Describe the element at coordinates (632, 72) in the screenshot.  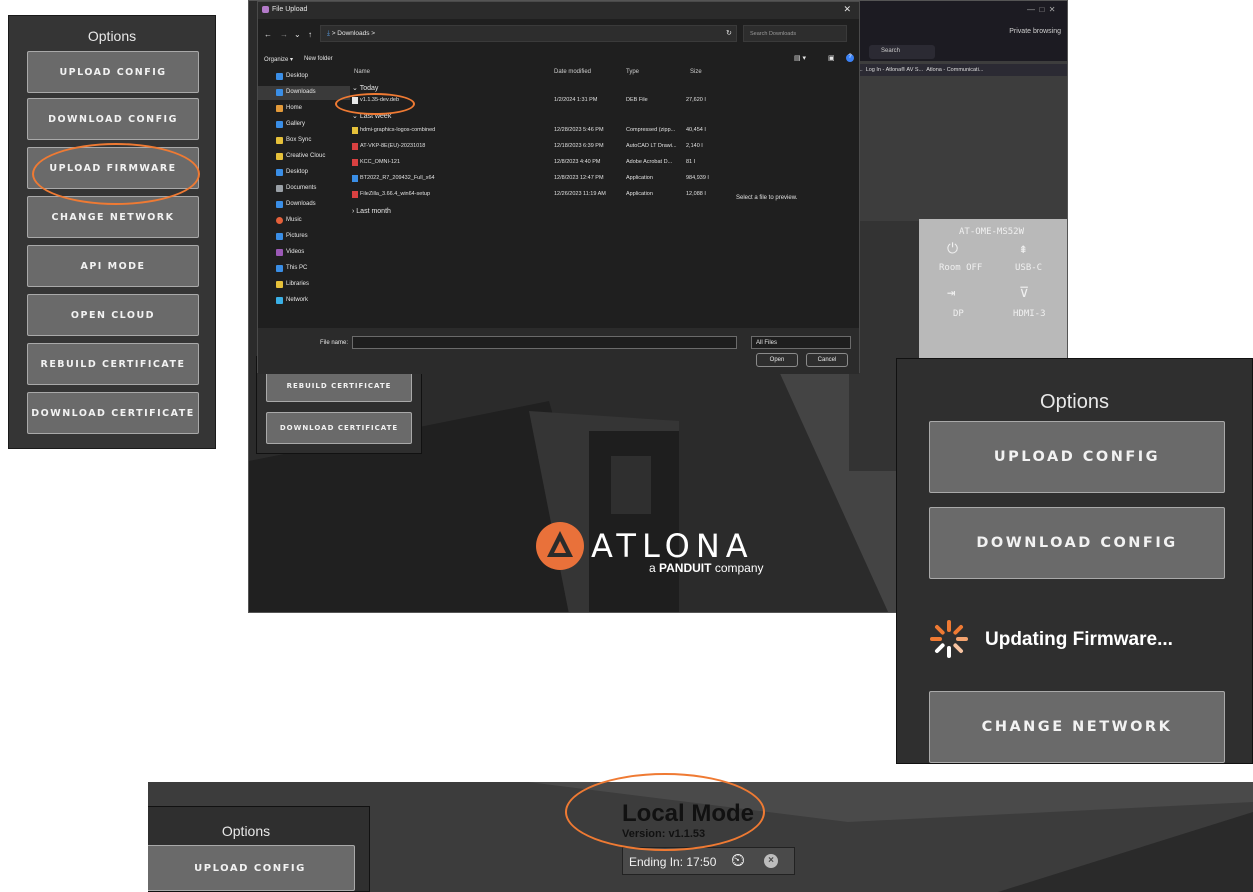
I see `column-type: Type` at that location.